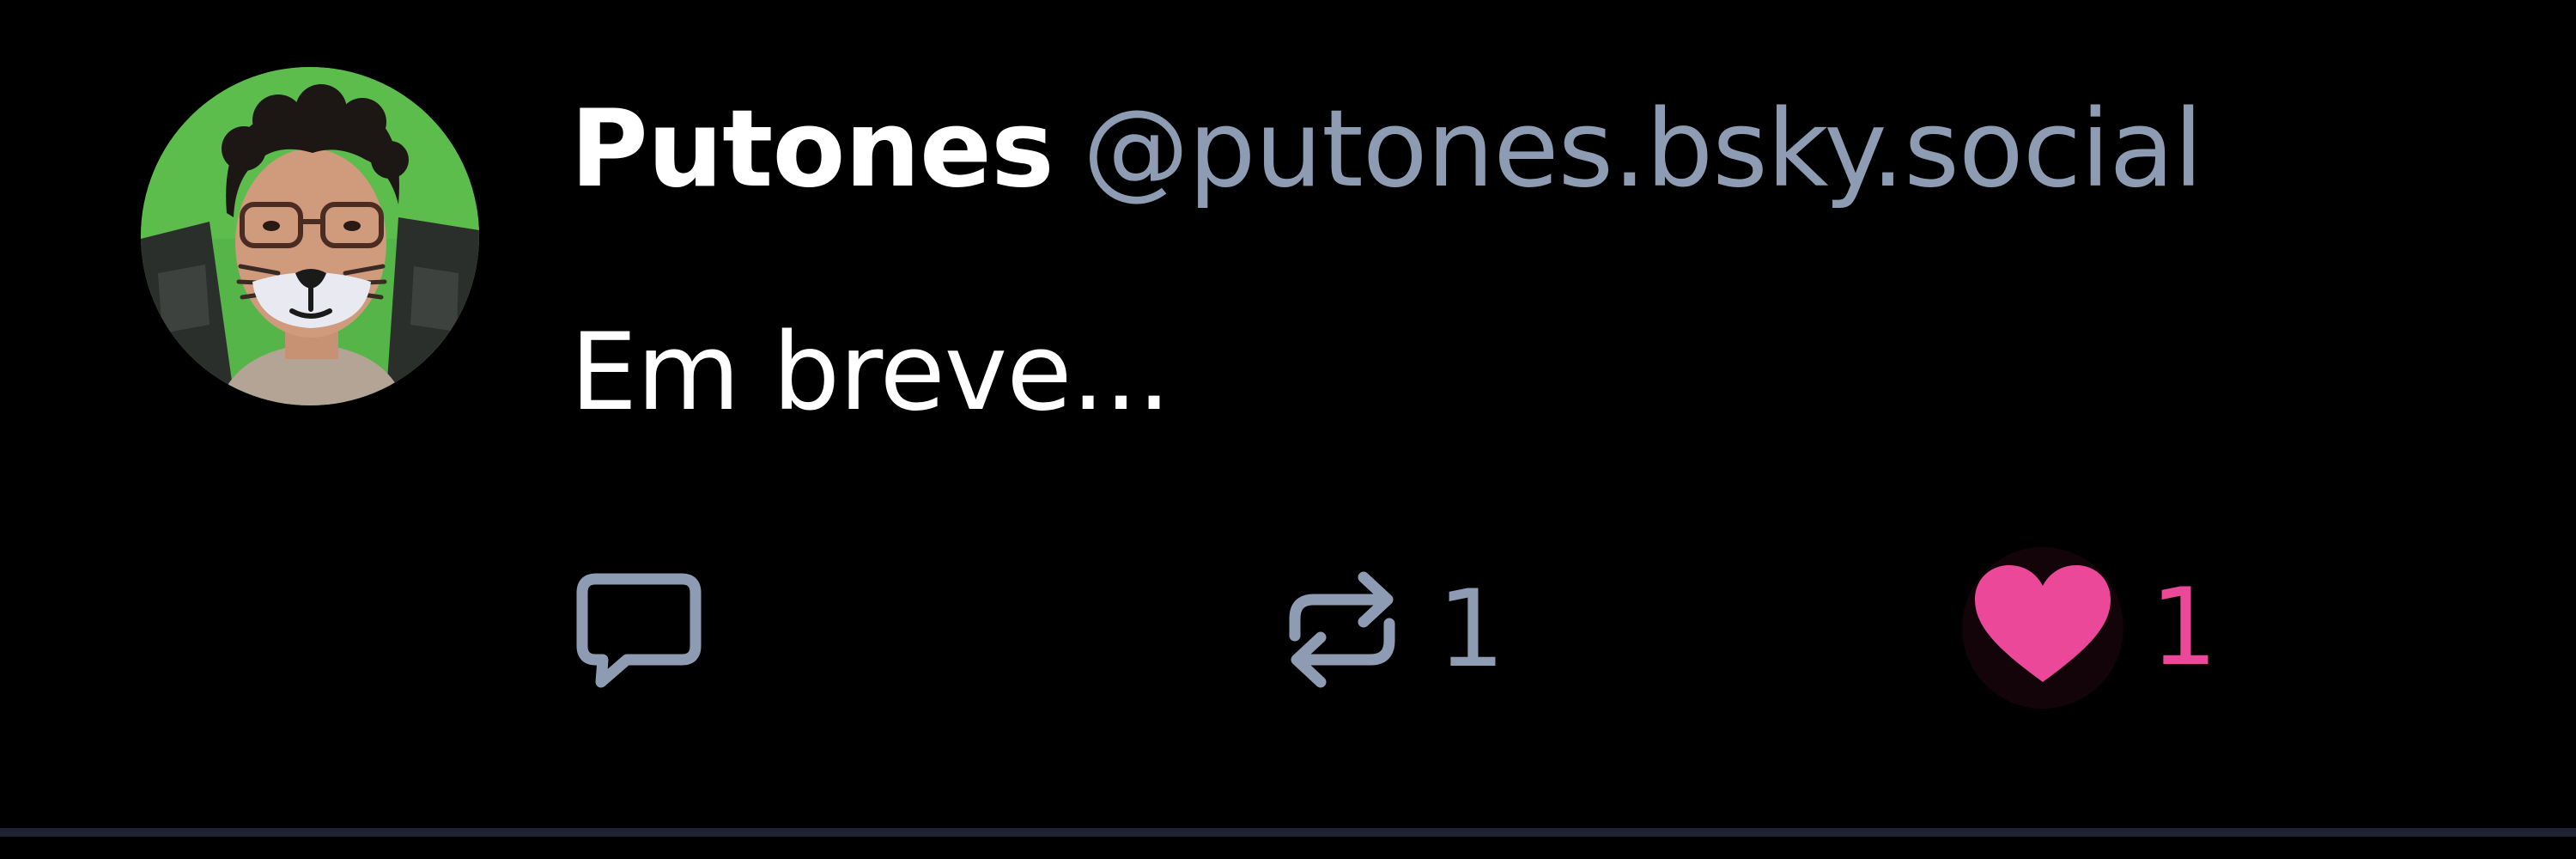 Image resolution: width=2576 pixels, height=859 pixels. I want to click on post-divider, so click(1288, 832).